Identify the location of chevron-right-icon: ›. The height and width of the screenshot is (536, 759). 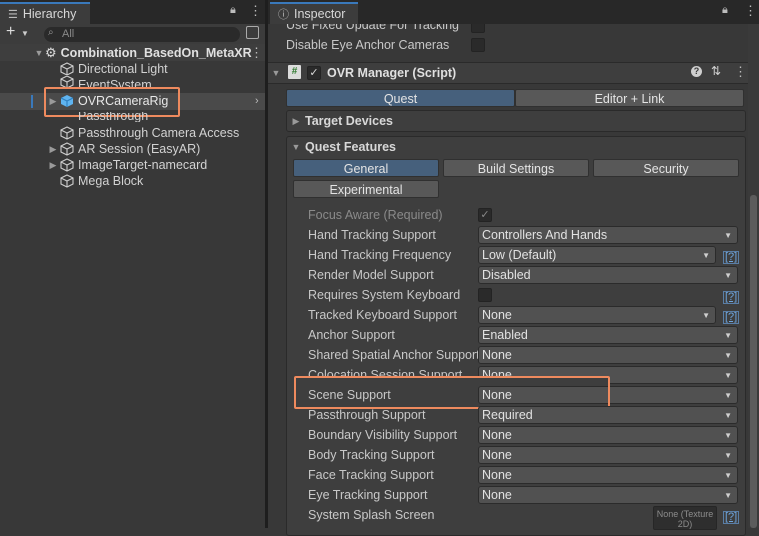
(257, 101).